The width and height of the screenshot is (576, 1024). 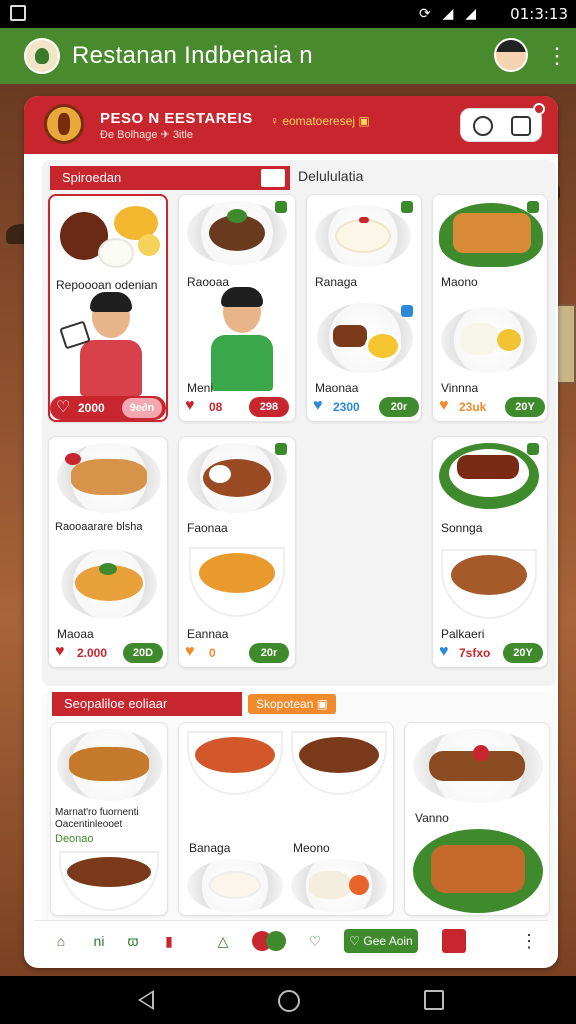 What do you see at coordinates (108, 552) in the screenshot?
I see `food-card: Raooaarare blsha Maoaa ♥ 2.000 20D` at bounding box center [108, 552].